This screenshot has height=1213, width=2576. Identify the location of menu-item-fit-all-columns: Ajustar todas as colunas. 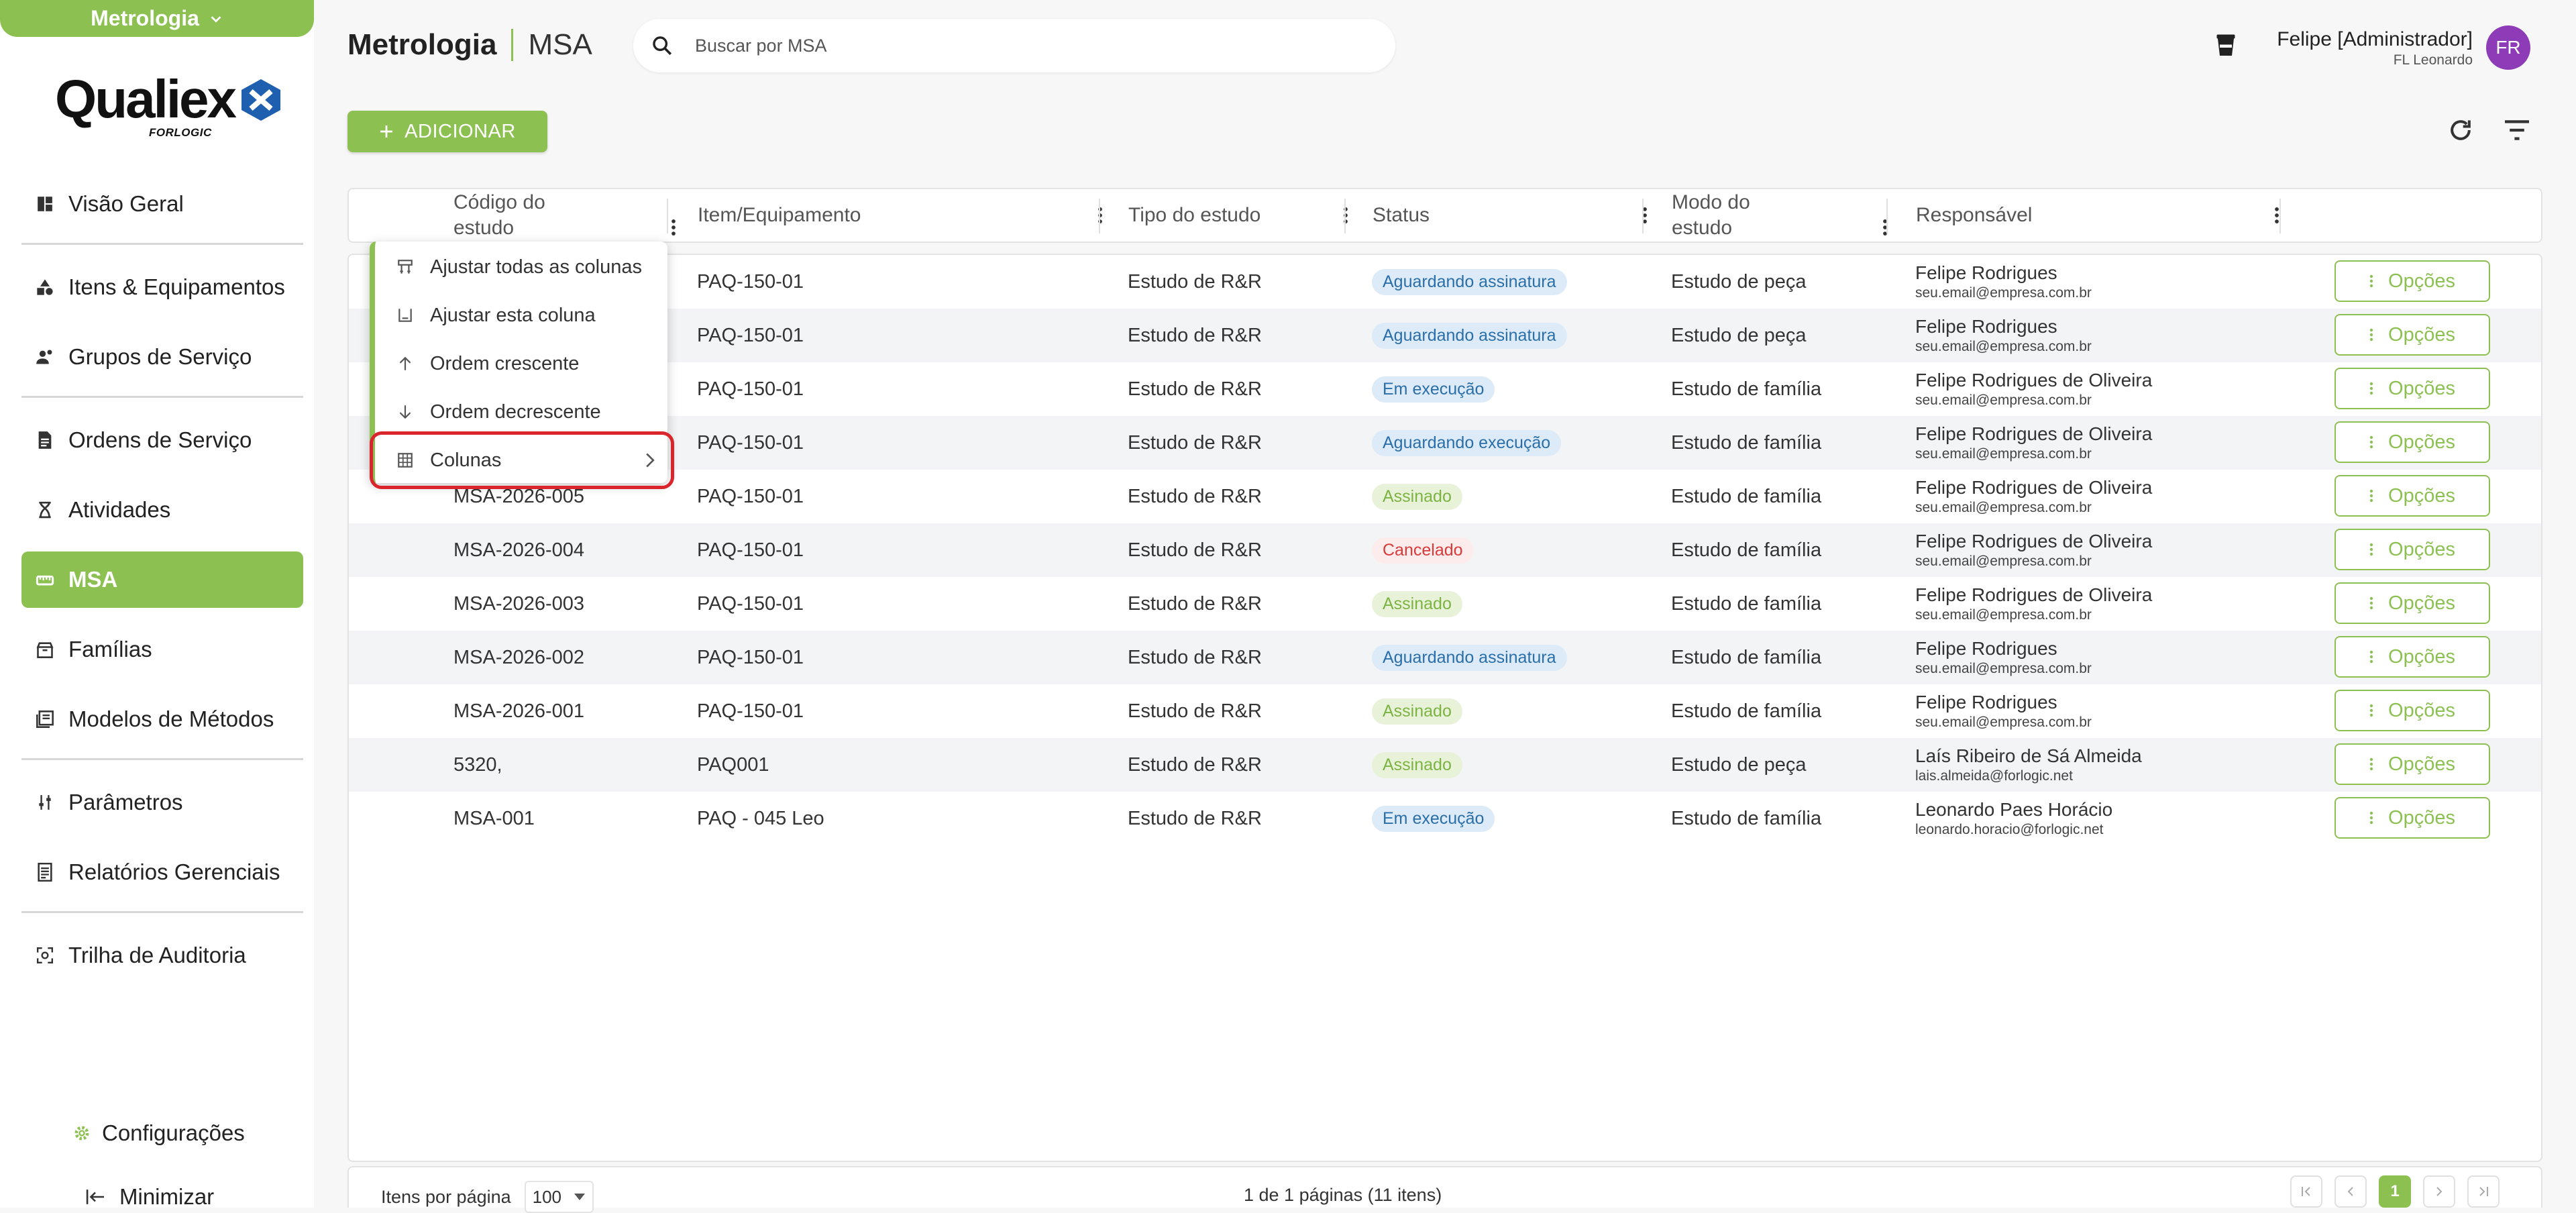
(526, 267).